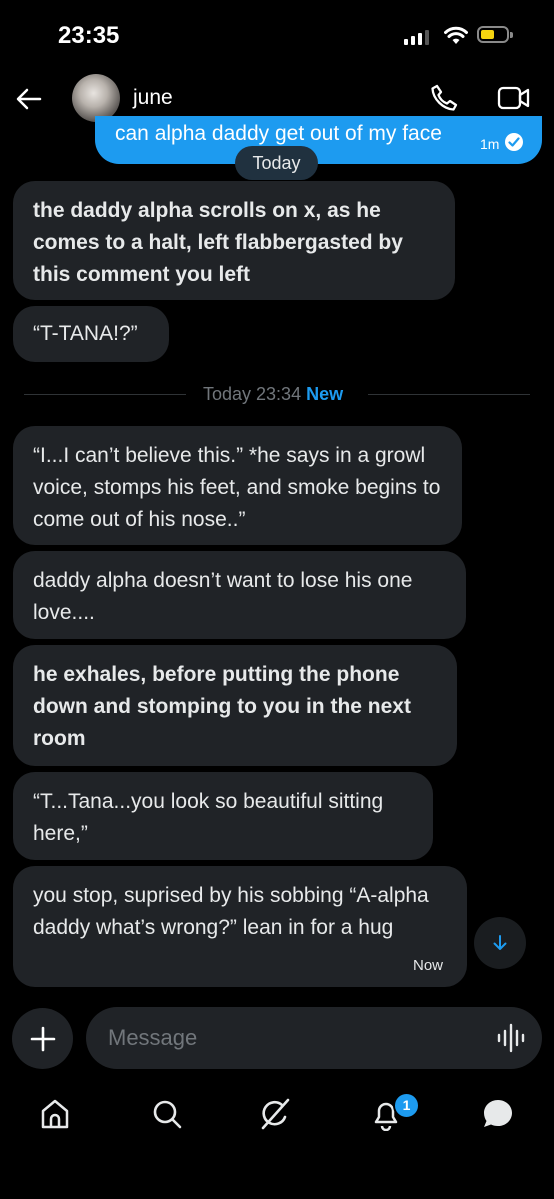 This screenshot has height=1199, width=554. I want to click on wifi-icon, so click(456, 35).